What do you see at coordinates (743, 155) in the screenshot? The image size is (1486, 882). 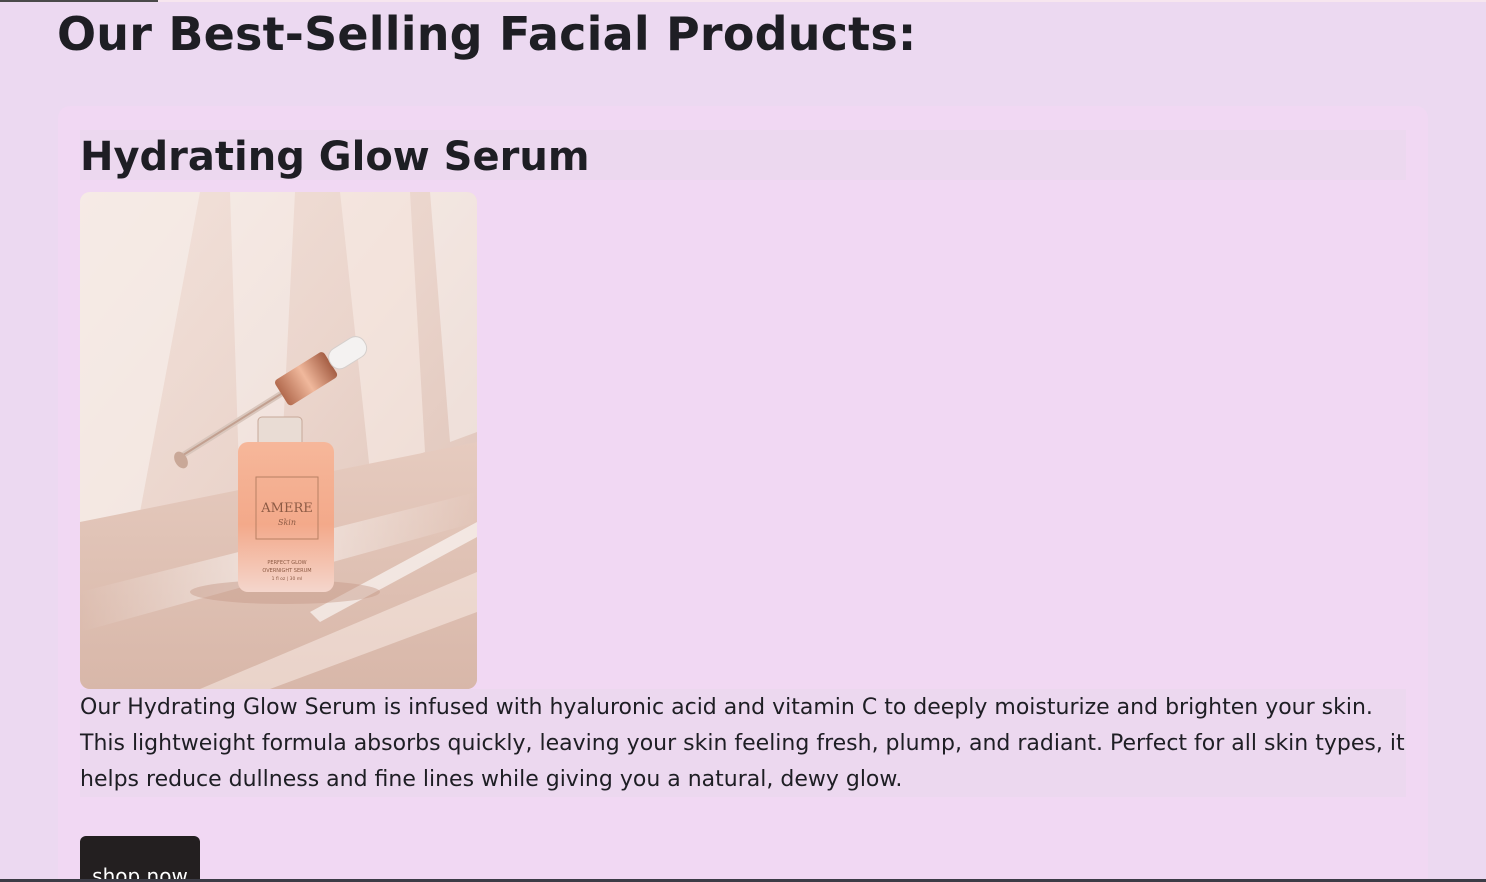 I see `product-name: Hydrating Glow Serum` at bounding box center [743, 155].